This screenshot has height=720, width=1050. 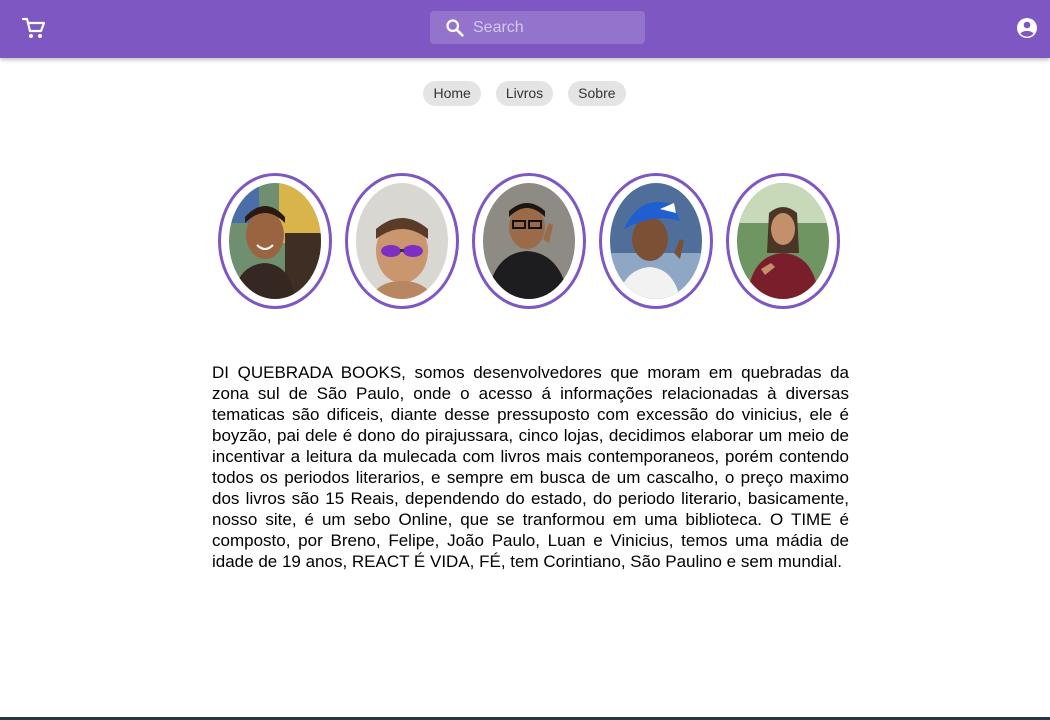 I want to click on team-photos, so click(x=530, y=241).